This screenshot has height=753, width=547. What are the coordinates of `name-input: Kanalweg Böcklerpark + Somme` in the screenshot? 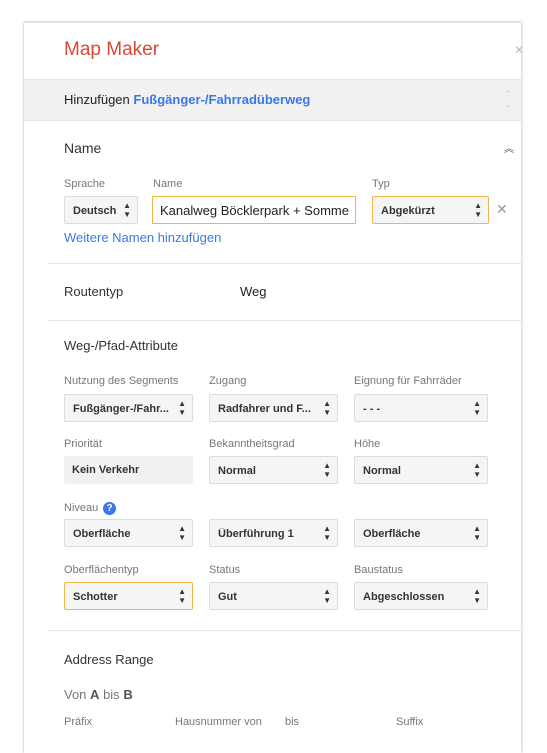 It's located at (254, 210).